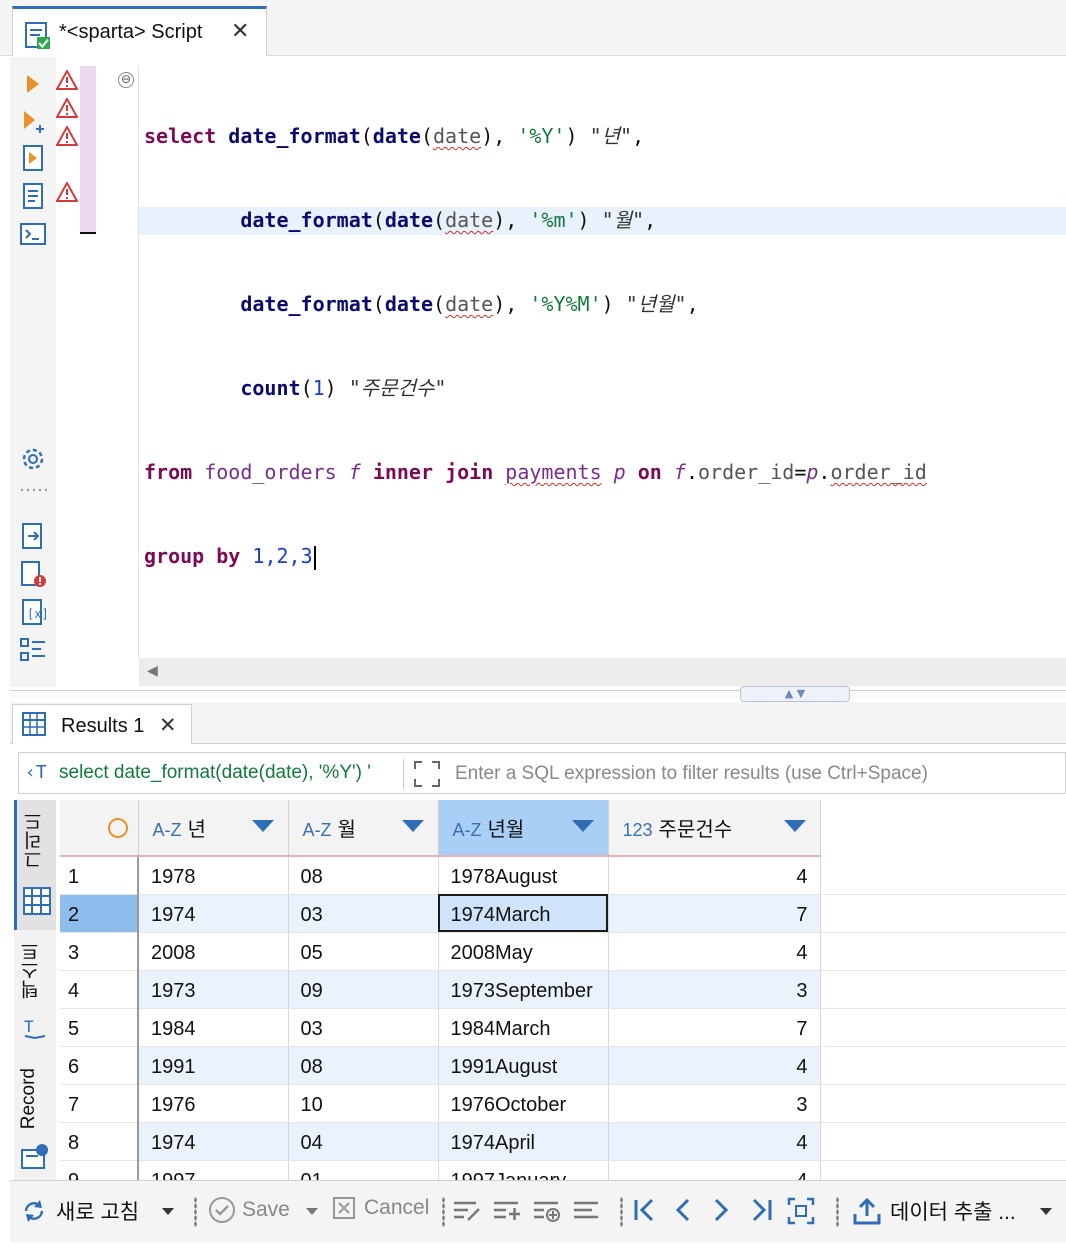 The image size is (1066, 1248). What do you see at coordinates (213, 1065) in the screenshot?
I see `cell-year: 1991` at bounding box center [213, 1065].